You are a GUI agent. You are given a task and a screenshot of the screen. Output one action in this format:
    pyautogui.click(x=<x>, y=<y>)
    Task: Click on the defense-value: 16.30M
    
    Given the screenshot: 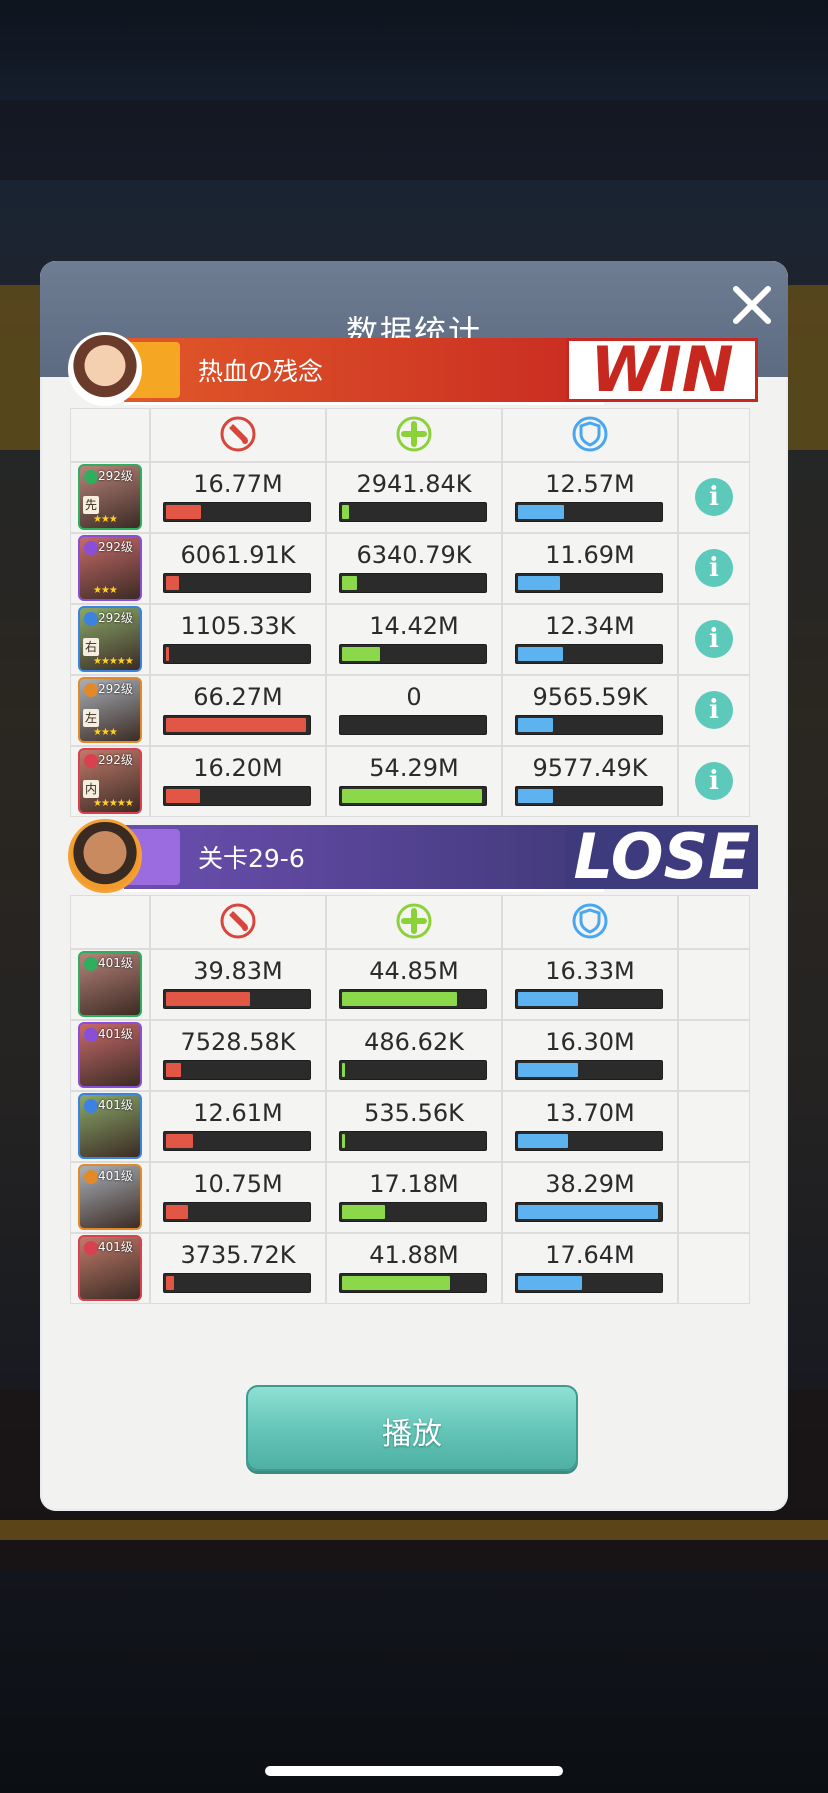 What is the action you would take?
    pyautogui.click(x=590, y=1042)
    